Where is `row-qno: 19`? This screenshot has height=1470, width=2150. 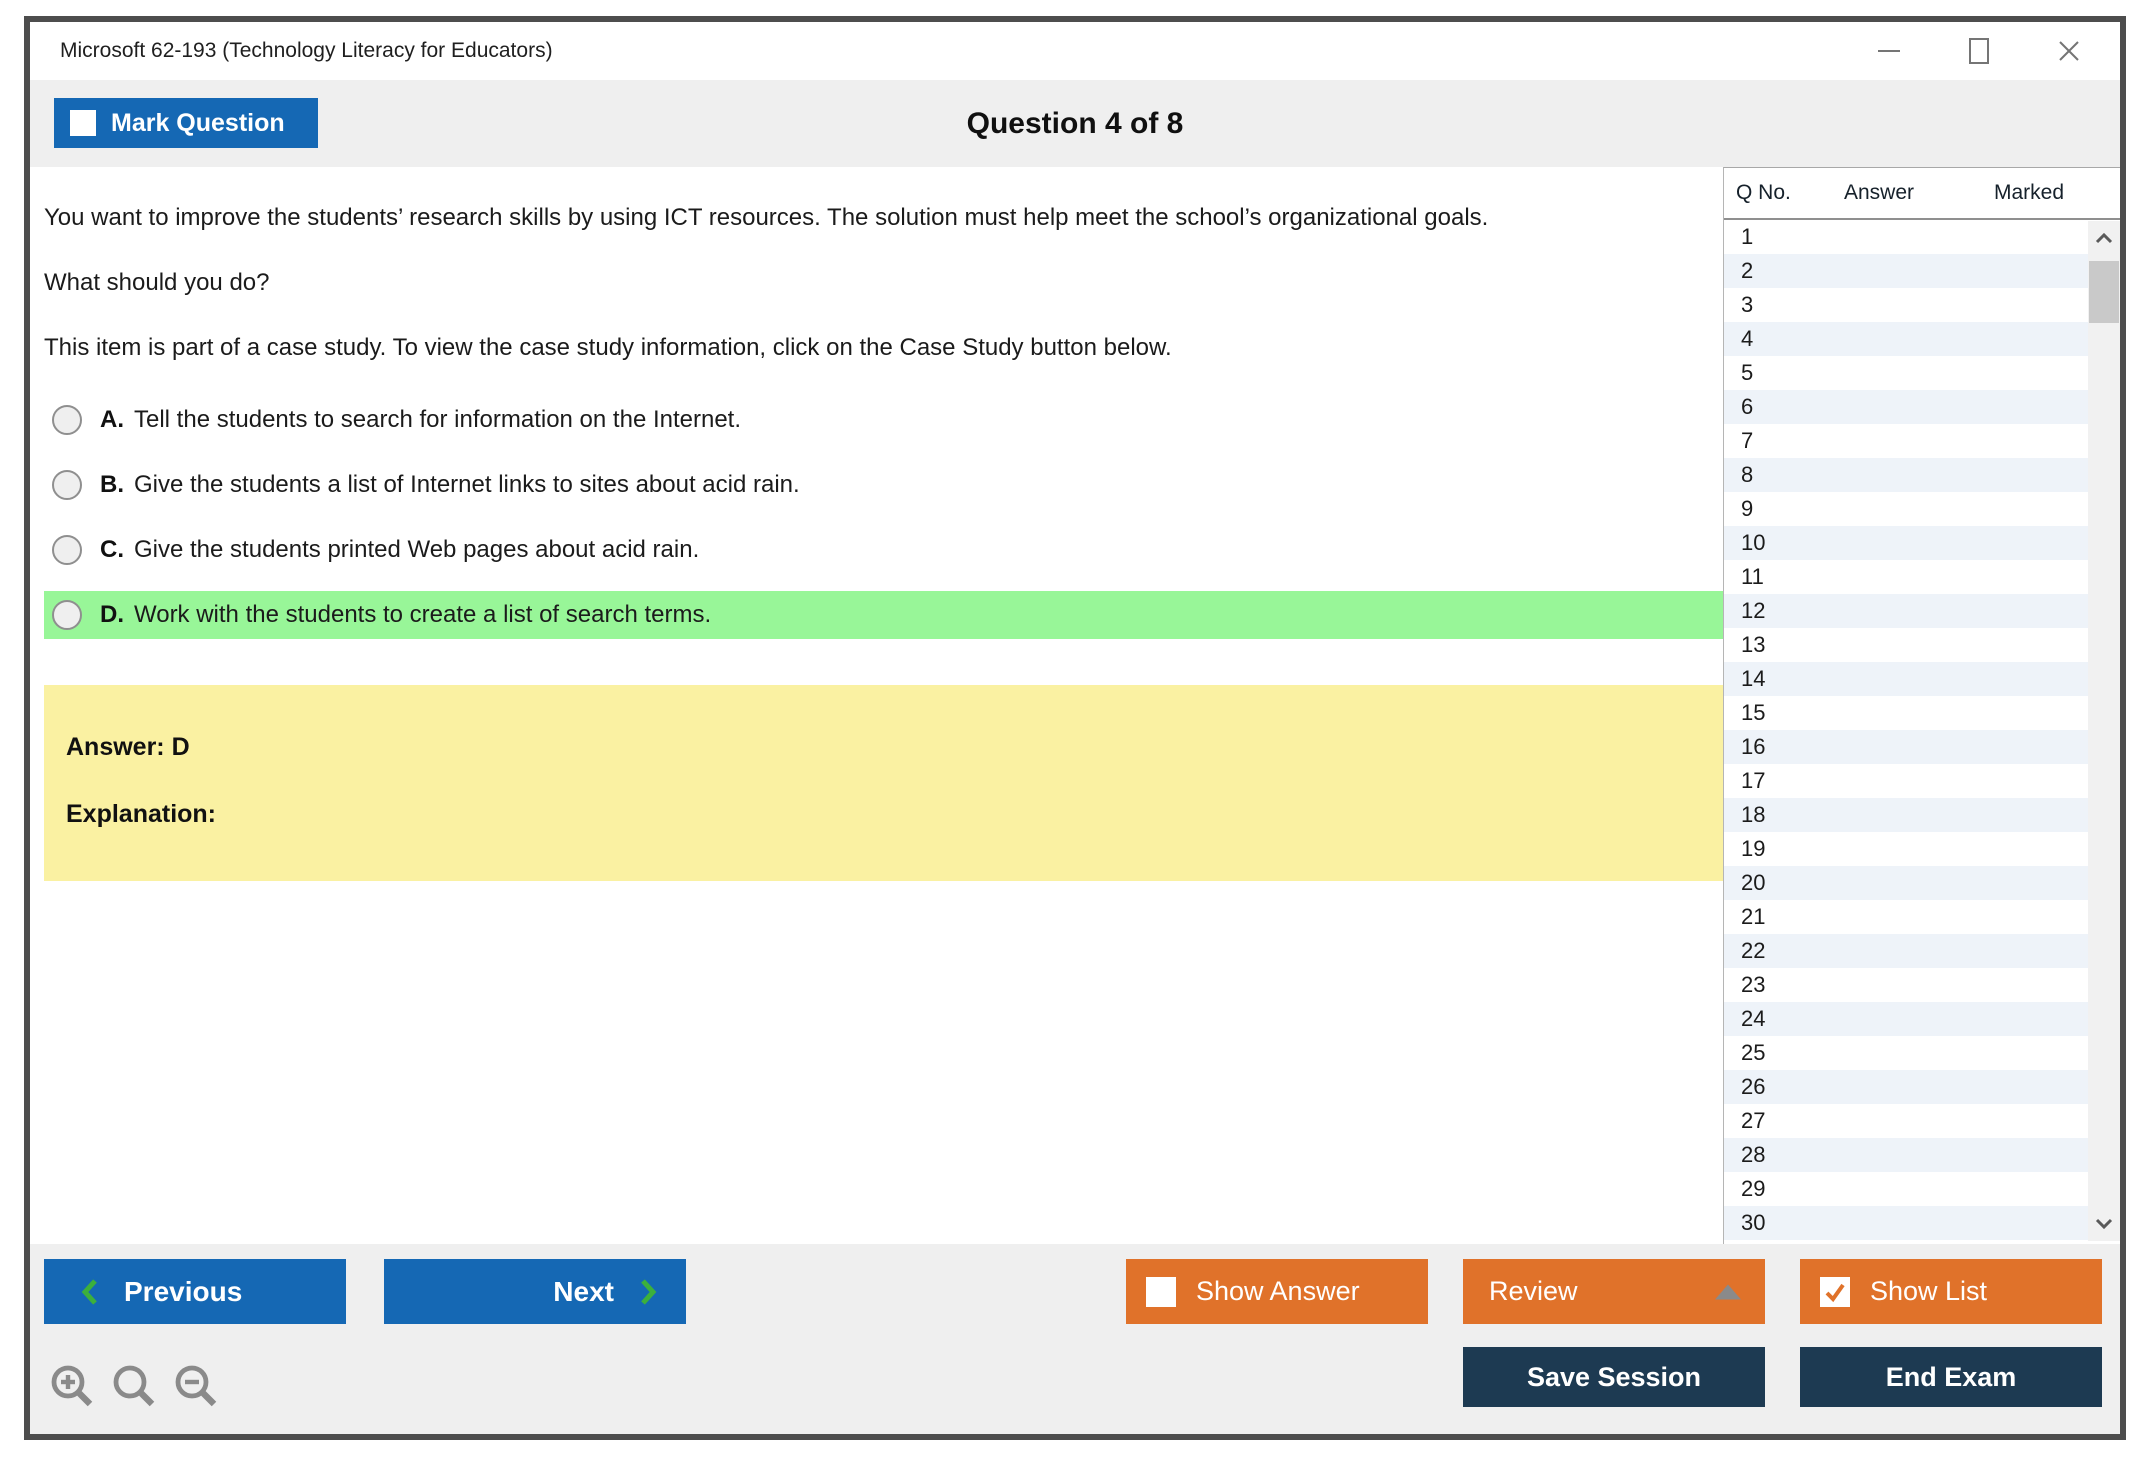
row-qno: 19 is located at coordinates (1753, 848).